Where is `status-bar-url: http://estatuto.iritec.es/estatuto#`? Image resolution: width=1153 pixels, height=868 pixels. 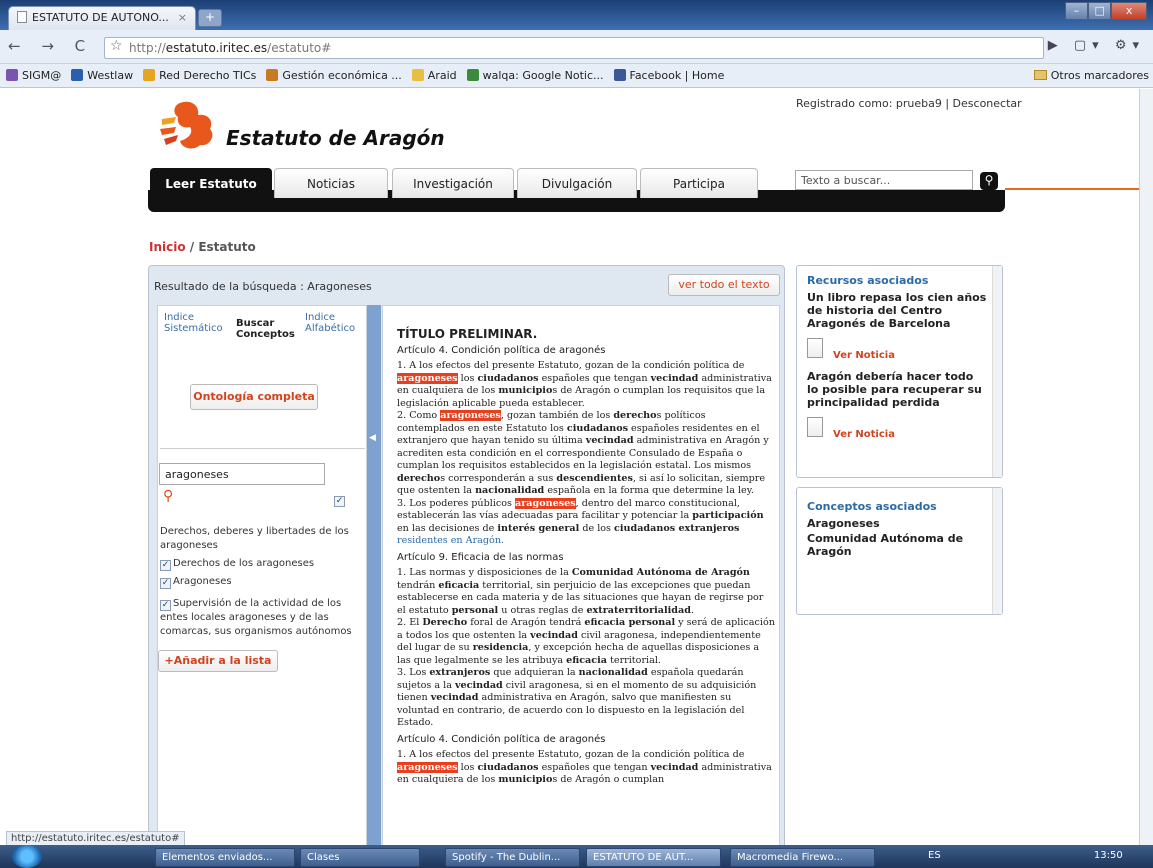 status-bar-url: http://estatuto.iritec.es/estatuto# is located at coordinates (95, 838).